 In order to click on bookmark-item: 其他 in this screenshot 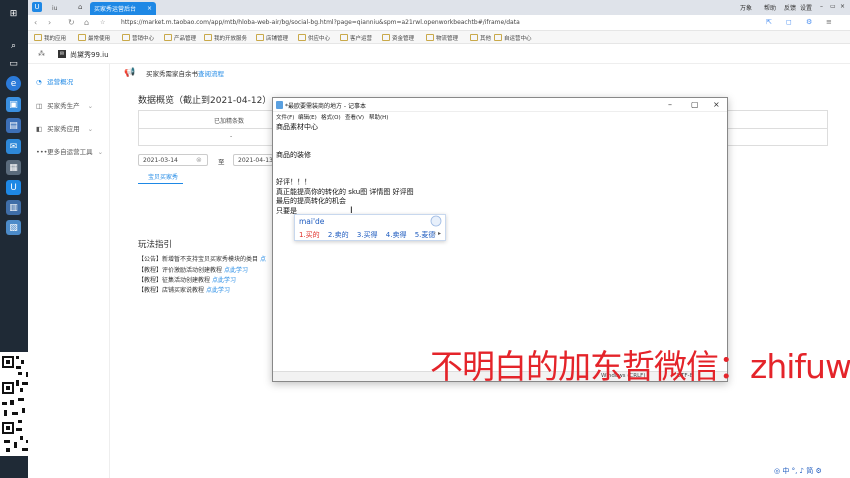, I will do `click(480, 38)`.